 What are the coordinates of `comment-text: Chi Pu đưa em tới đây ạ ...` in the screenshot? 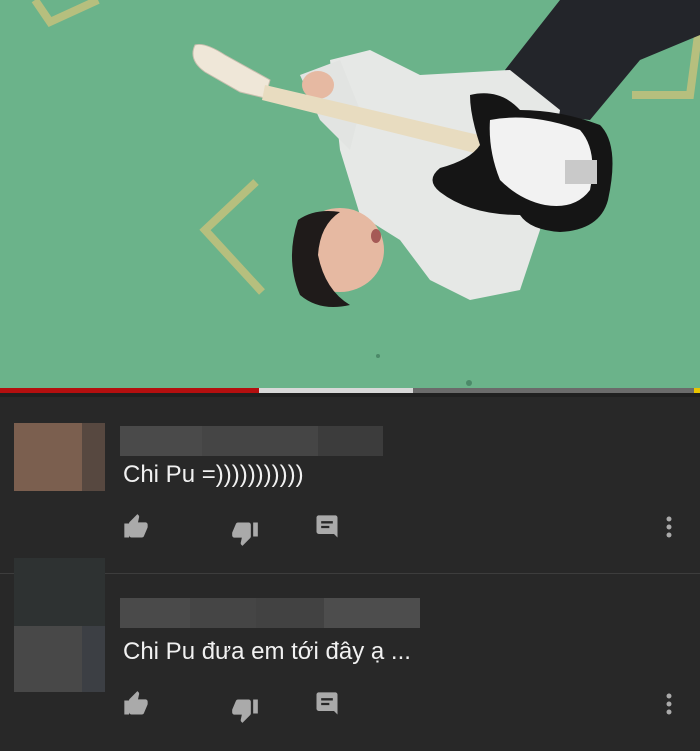 It's located at (267, 651).